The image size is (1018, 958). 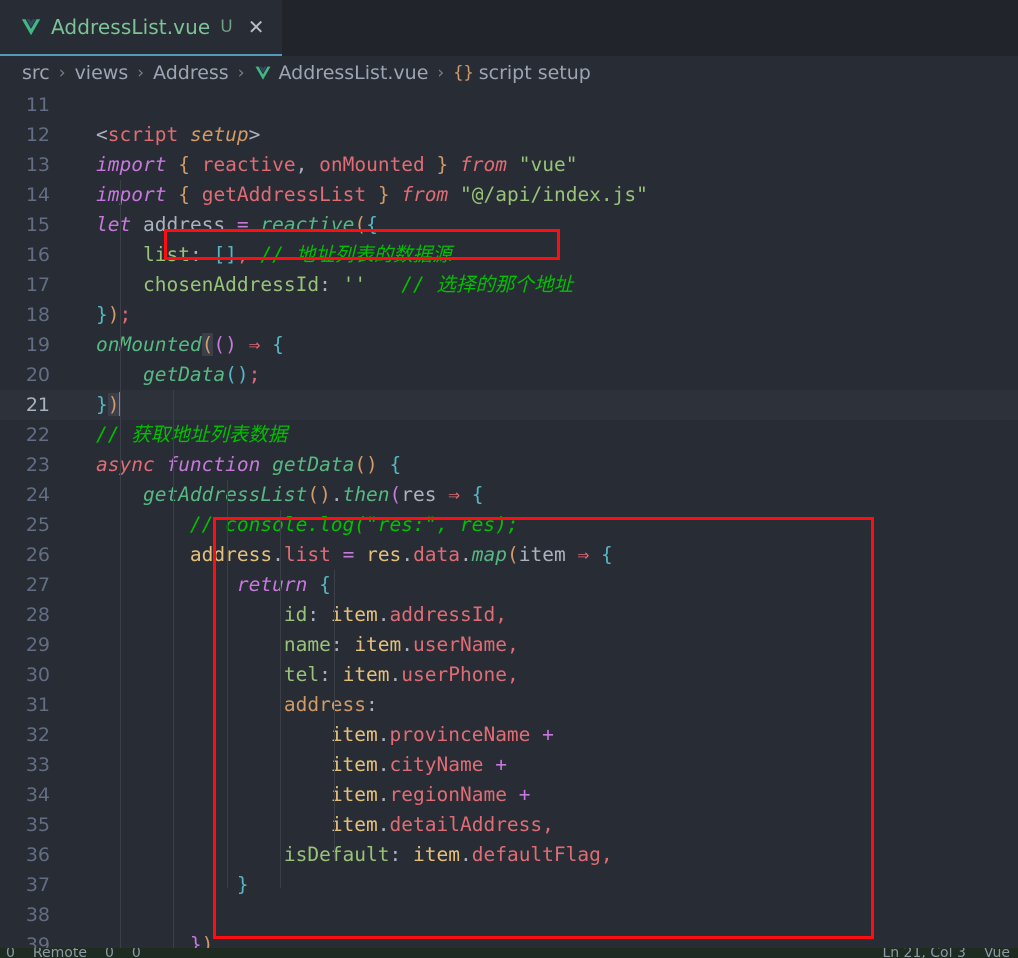 I want to click on code-line: 12 <script setup>, so click(x=509, y=135).